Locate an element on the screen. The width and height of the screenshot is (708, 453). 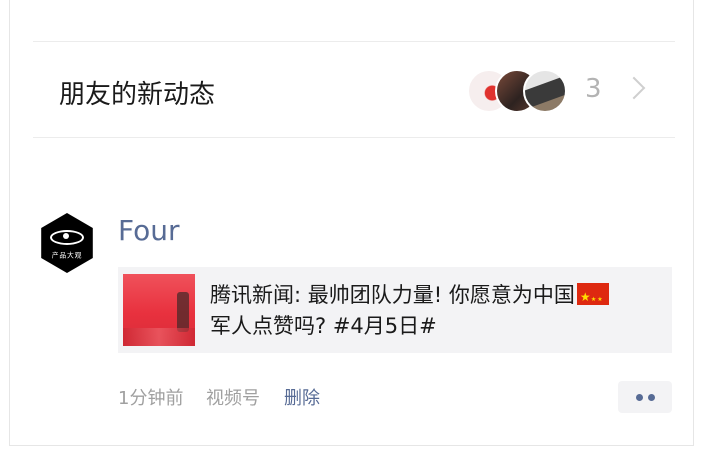
more-actions-button is located at coordinates (645, 397).